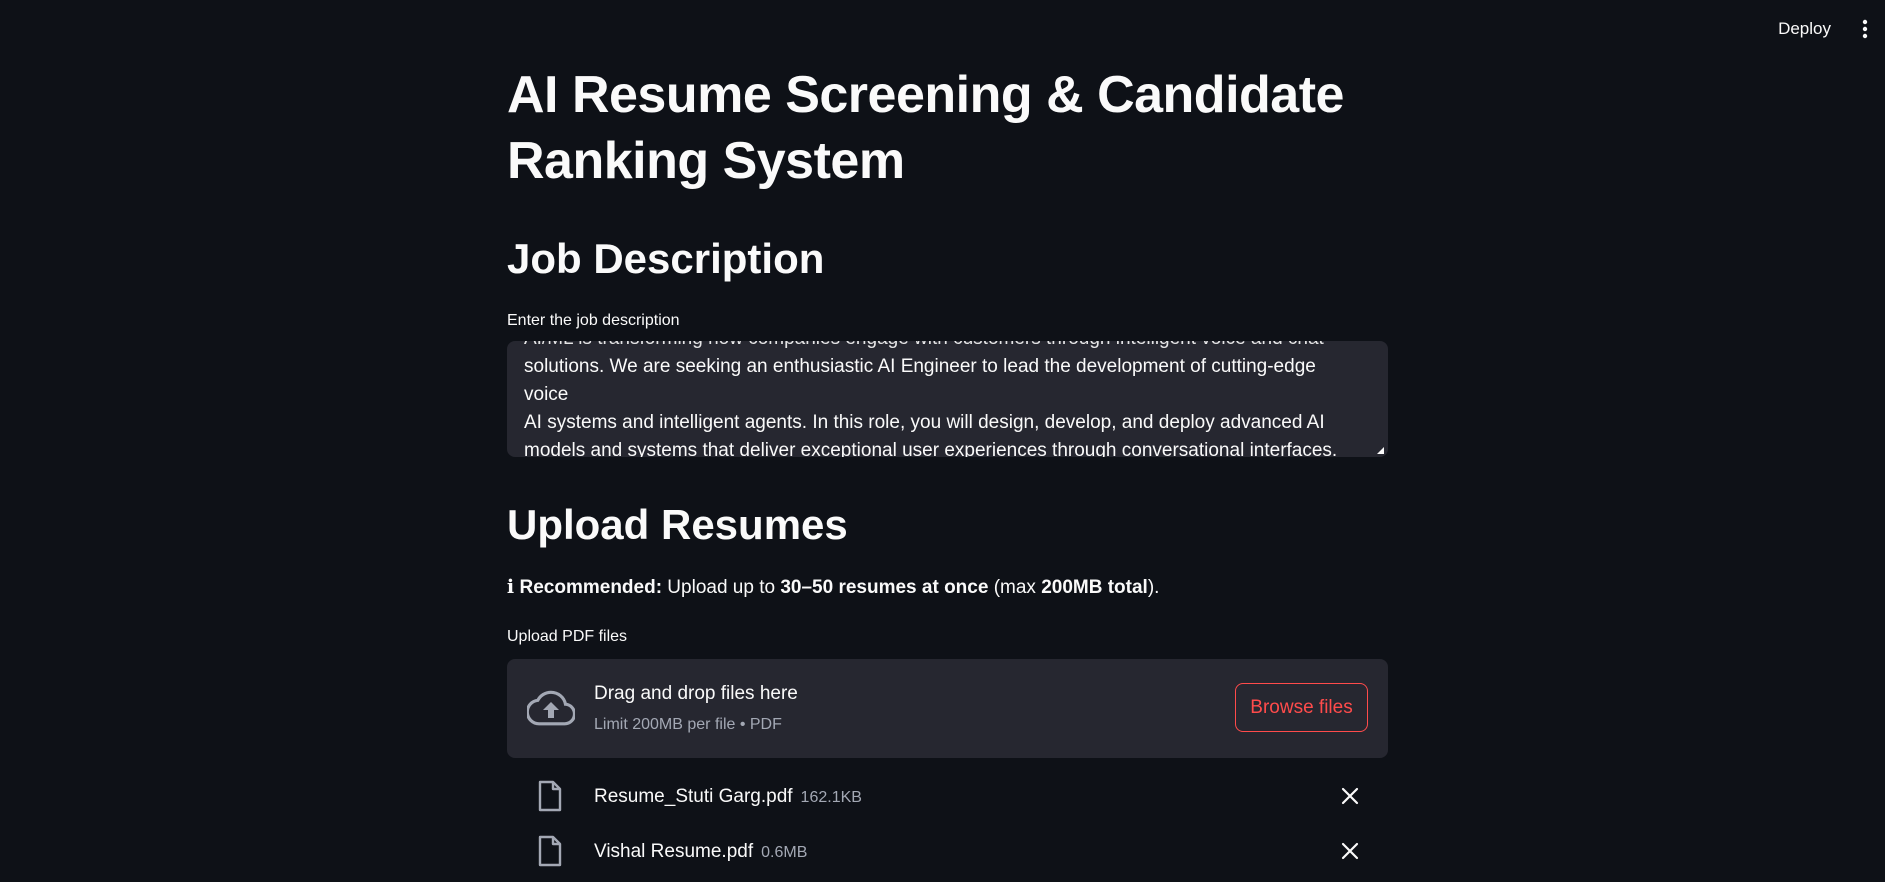 This screenshot has height=882, width=1885. What do you see at coordinates (831, 797) in the screenshot?
I see `file-size: 162.1KB` at bounding box center [831, 797].